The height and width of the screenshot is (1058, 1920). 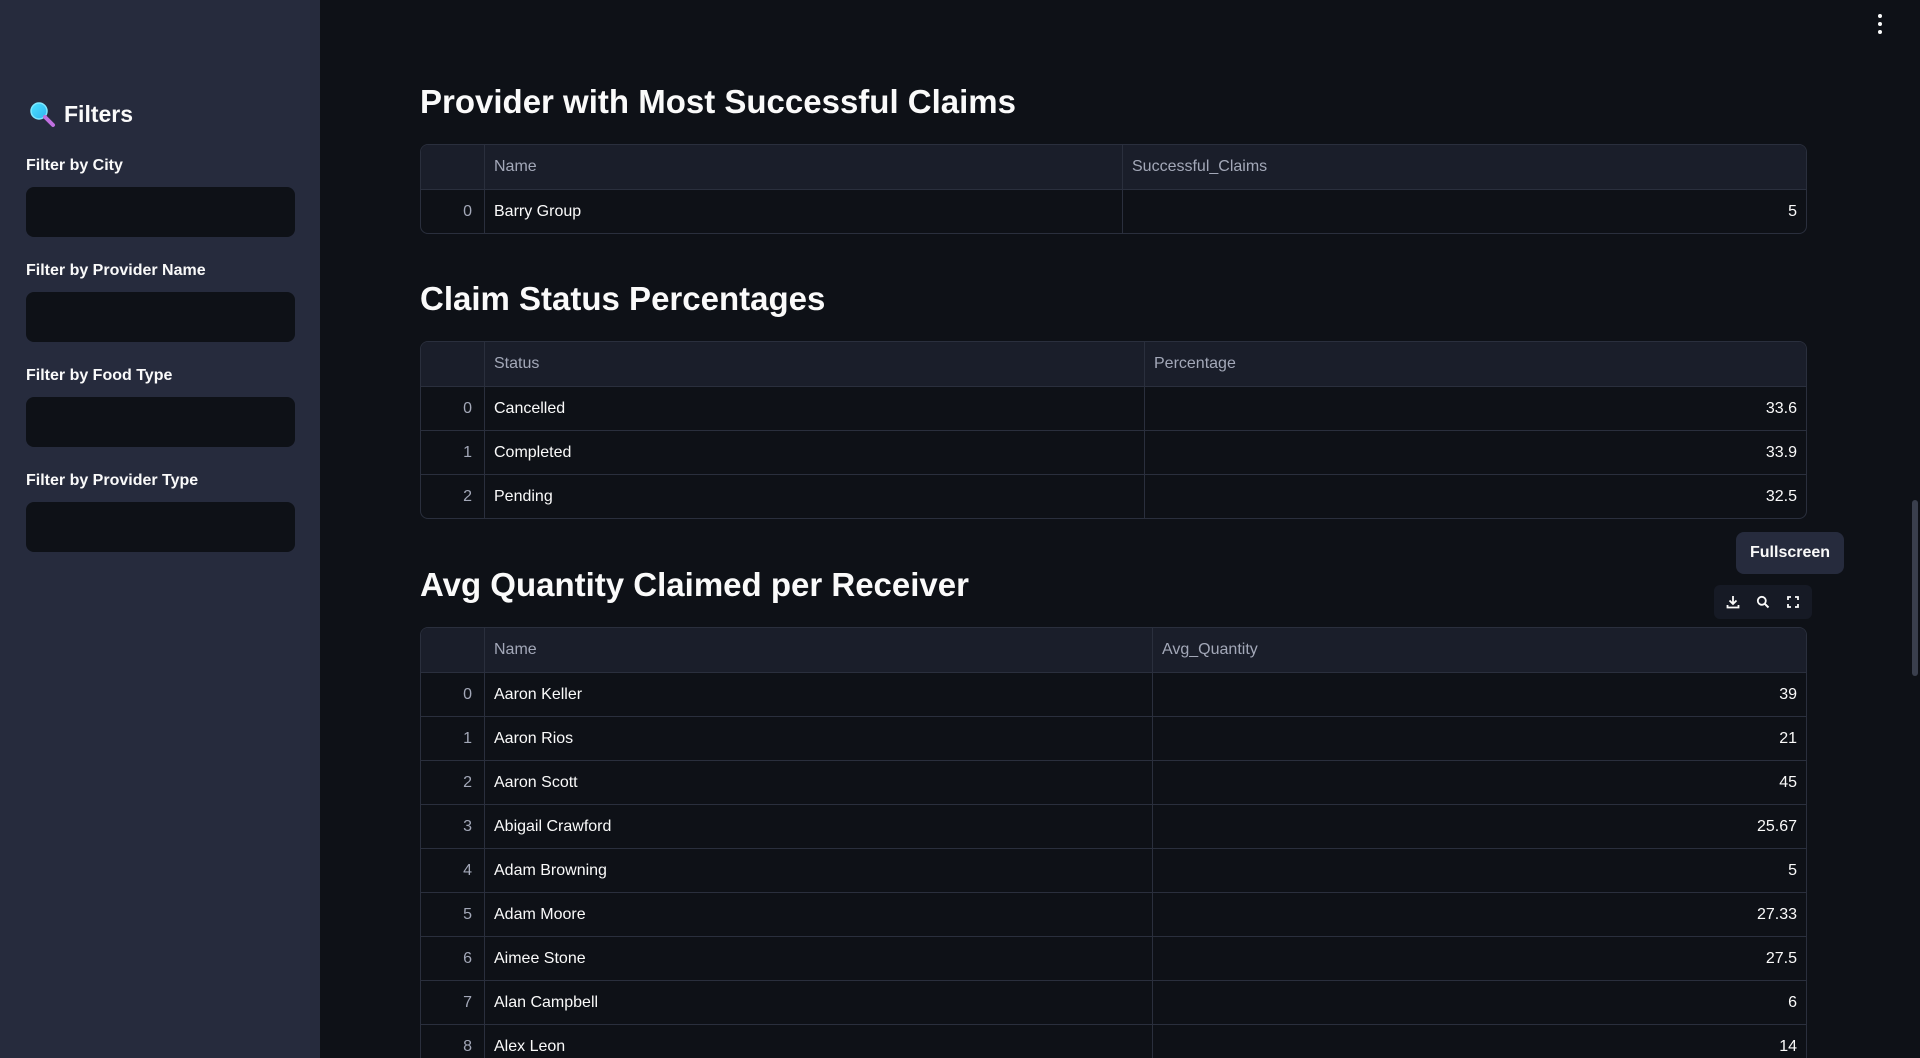 I want to click on sidebar-header: Filters, so click(x=80, y=114).